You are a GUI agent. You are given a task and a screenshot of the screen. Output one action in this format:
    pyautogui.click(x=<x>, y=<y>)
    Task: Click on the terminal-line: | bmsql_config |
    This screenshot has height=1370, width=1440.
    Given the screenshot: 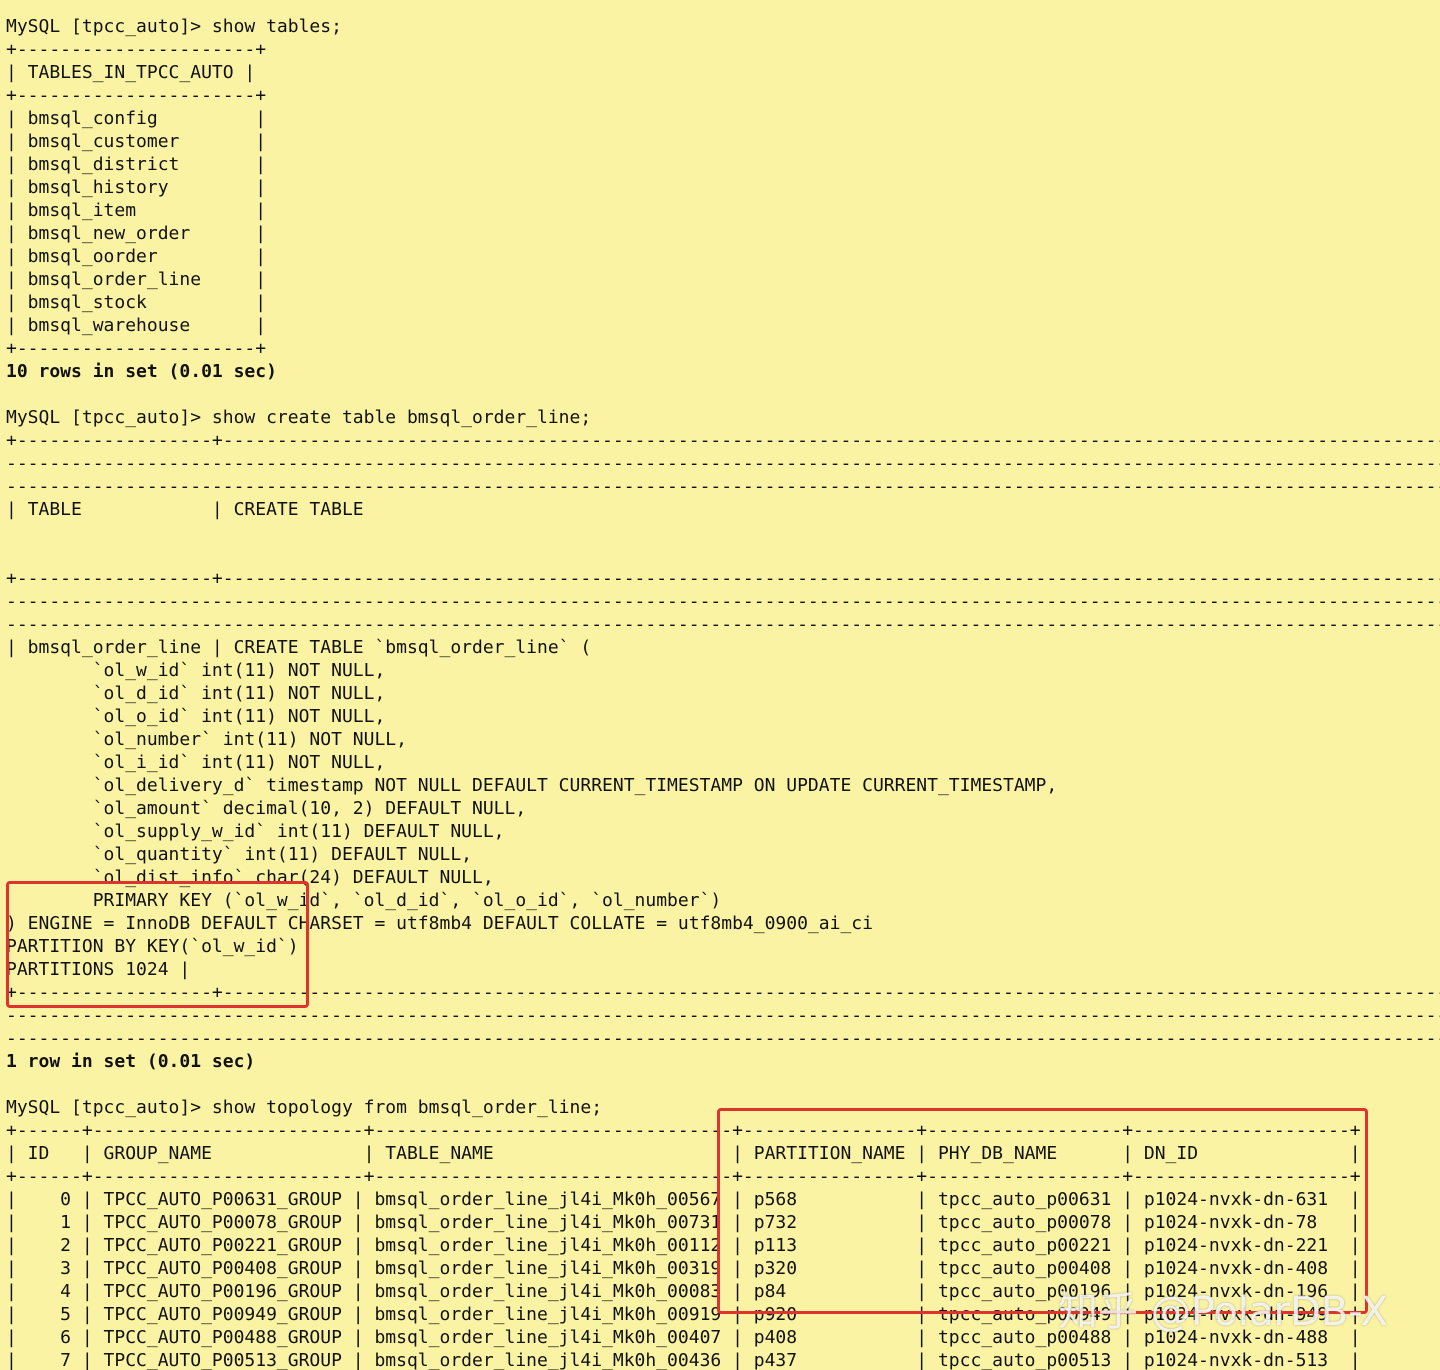 What is the action you would take?
    pyautogui.click(x=136, y=118)
    